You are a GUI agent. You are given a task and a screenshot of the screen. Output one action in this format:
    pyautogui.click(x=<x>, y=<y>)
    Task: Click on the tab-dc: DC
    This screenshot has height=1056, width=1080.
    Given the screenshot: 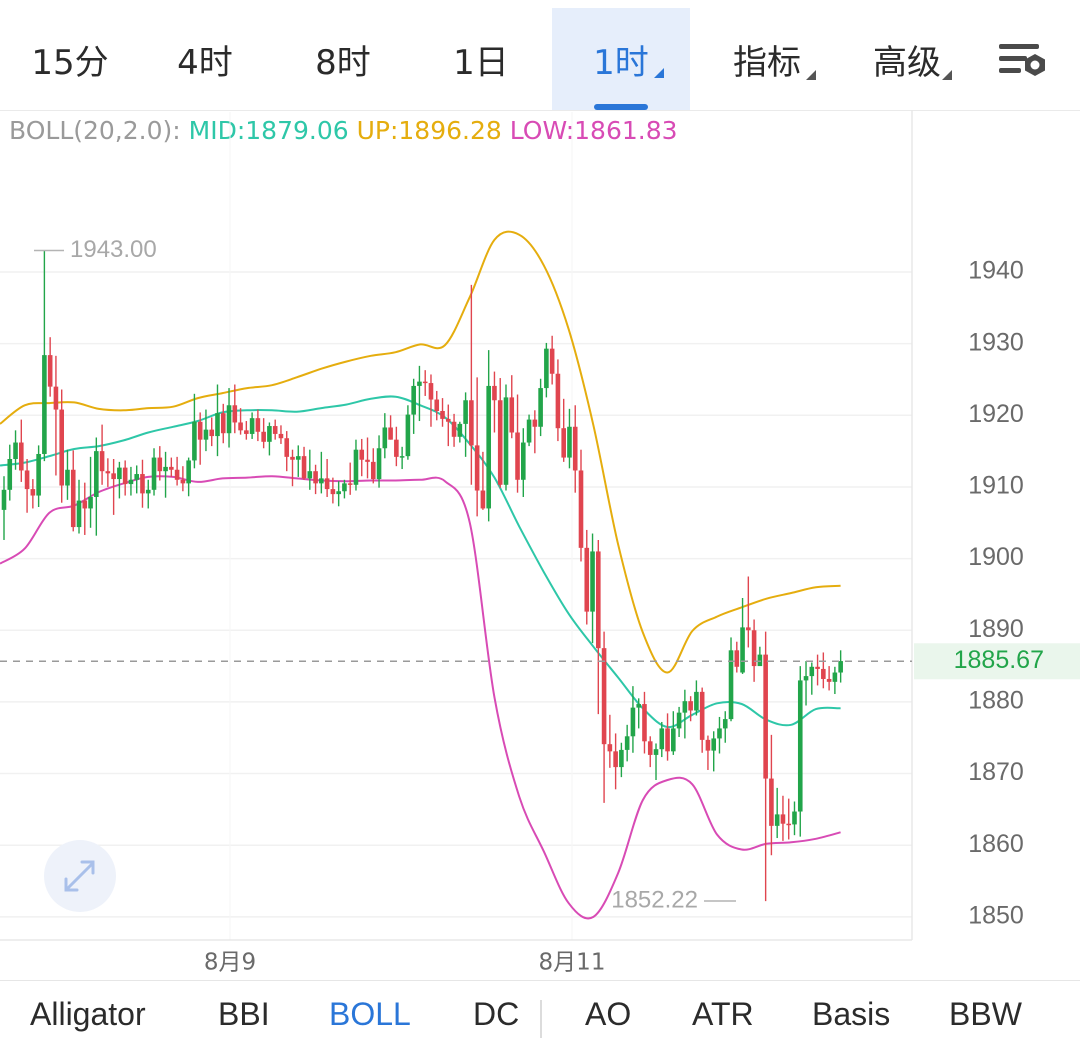 What is the action you would take?
    pyautogui.click(x=496, y=1014)
    